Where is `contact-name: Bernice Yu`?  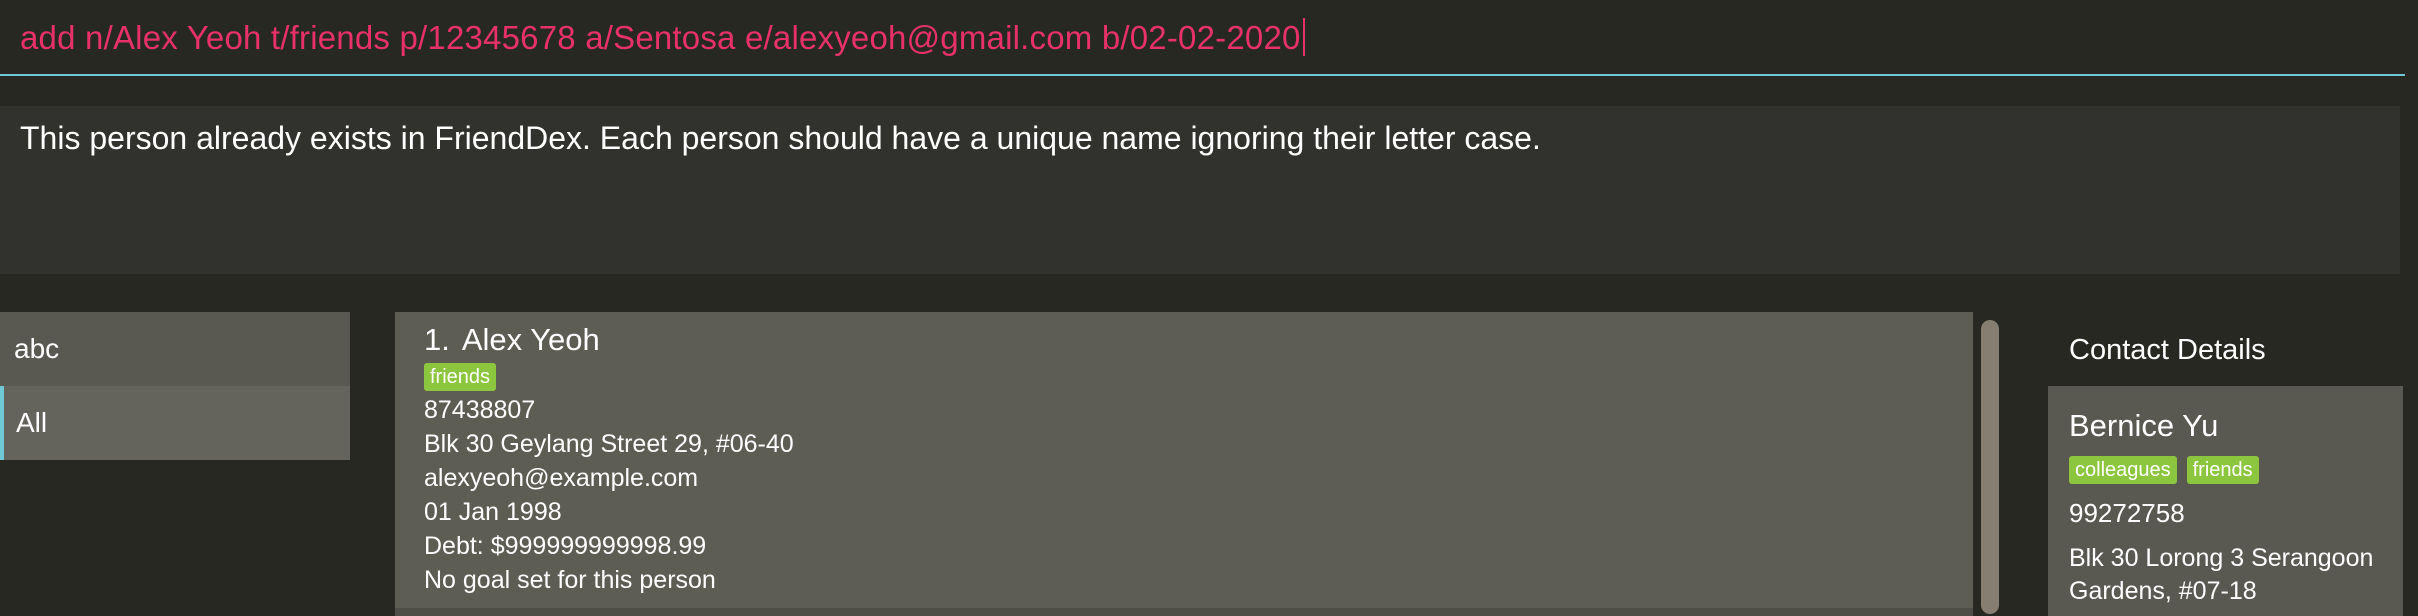 contact-name: Bernice Yu is located at coordinates (2144, 425).